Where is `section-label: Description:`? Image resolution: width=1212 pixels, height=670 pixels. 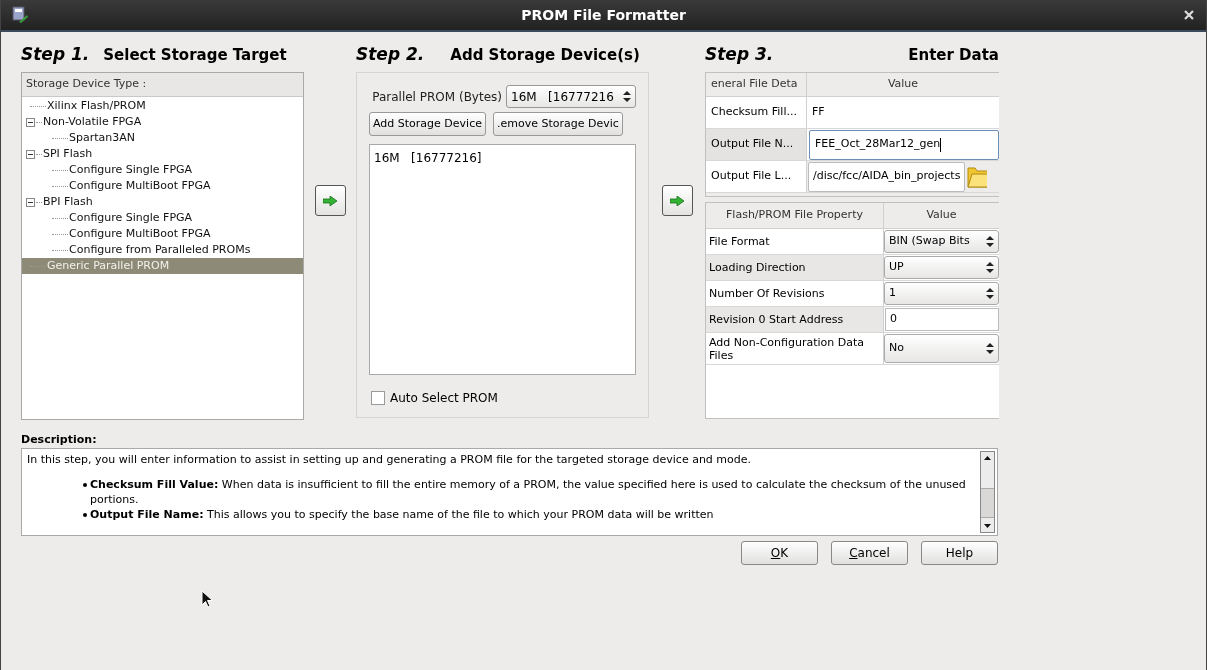 section-label: Description: is located at coordinates (59, 440).